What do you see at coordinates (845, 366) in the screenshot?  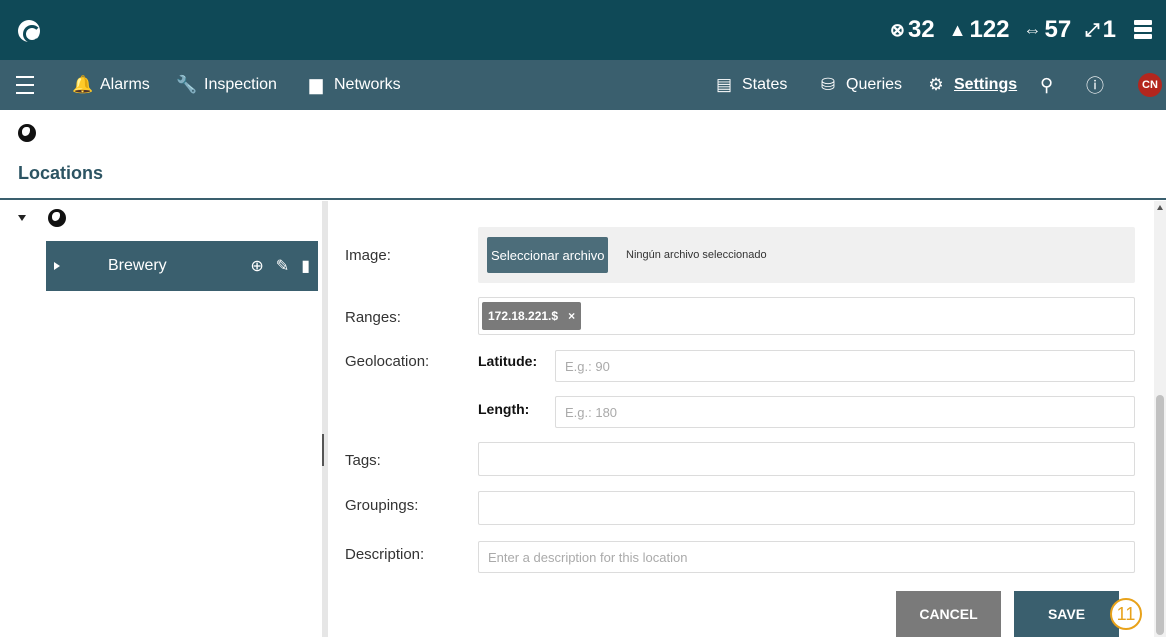 I see `latitude-input: E.g.: 90` at bounding box center [845, 366].